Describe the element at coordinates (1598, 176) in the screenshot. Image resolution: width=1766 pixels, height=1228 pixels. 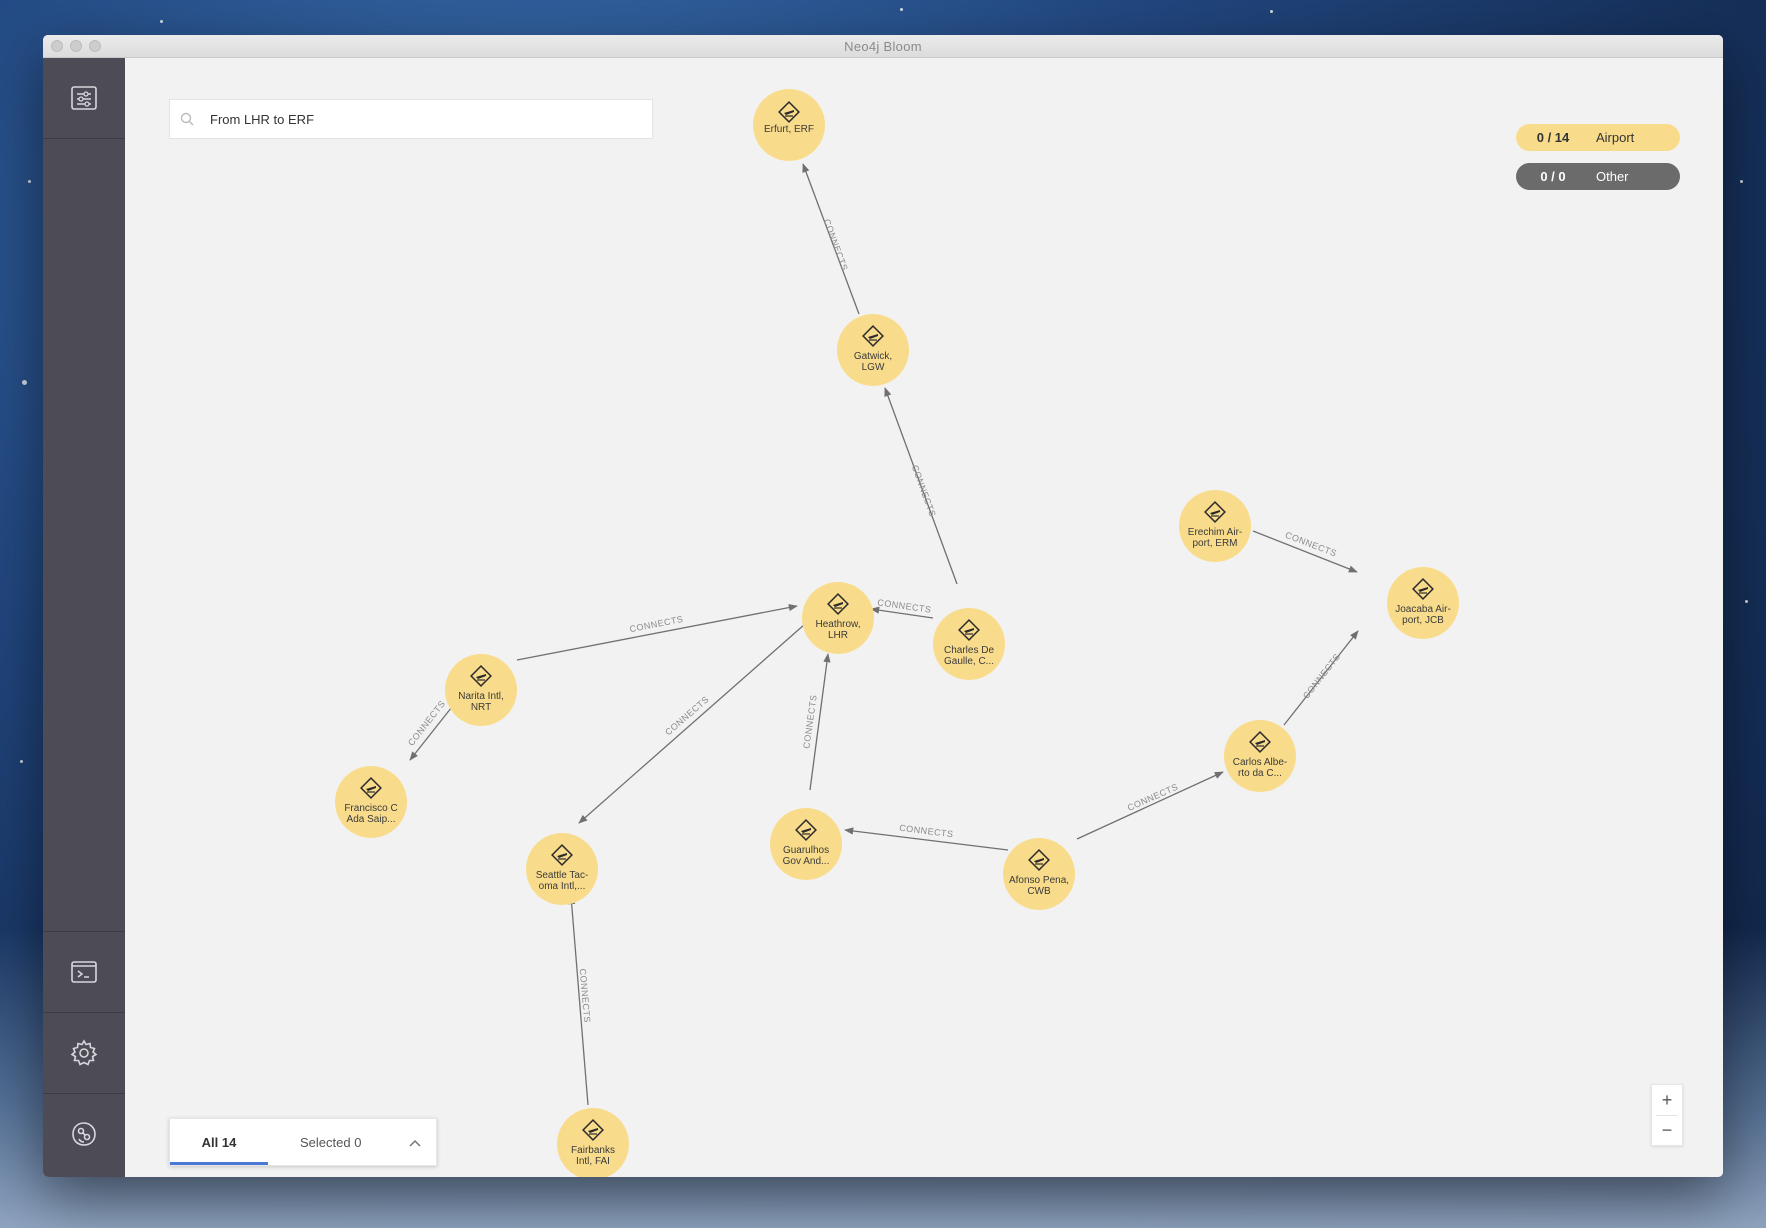
I see `legend-other: 0 / 0 Other` at that location.